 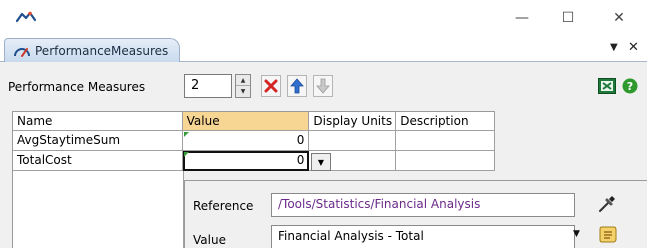 What do you see at coordinates (353, 141) in the screenshot?
I see `row-units-cell` at bounding box center [353, 141].